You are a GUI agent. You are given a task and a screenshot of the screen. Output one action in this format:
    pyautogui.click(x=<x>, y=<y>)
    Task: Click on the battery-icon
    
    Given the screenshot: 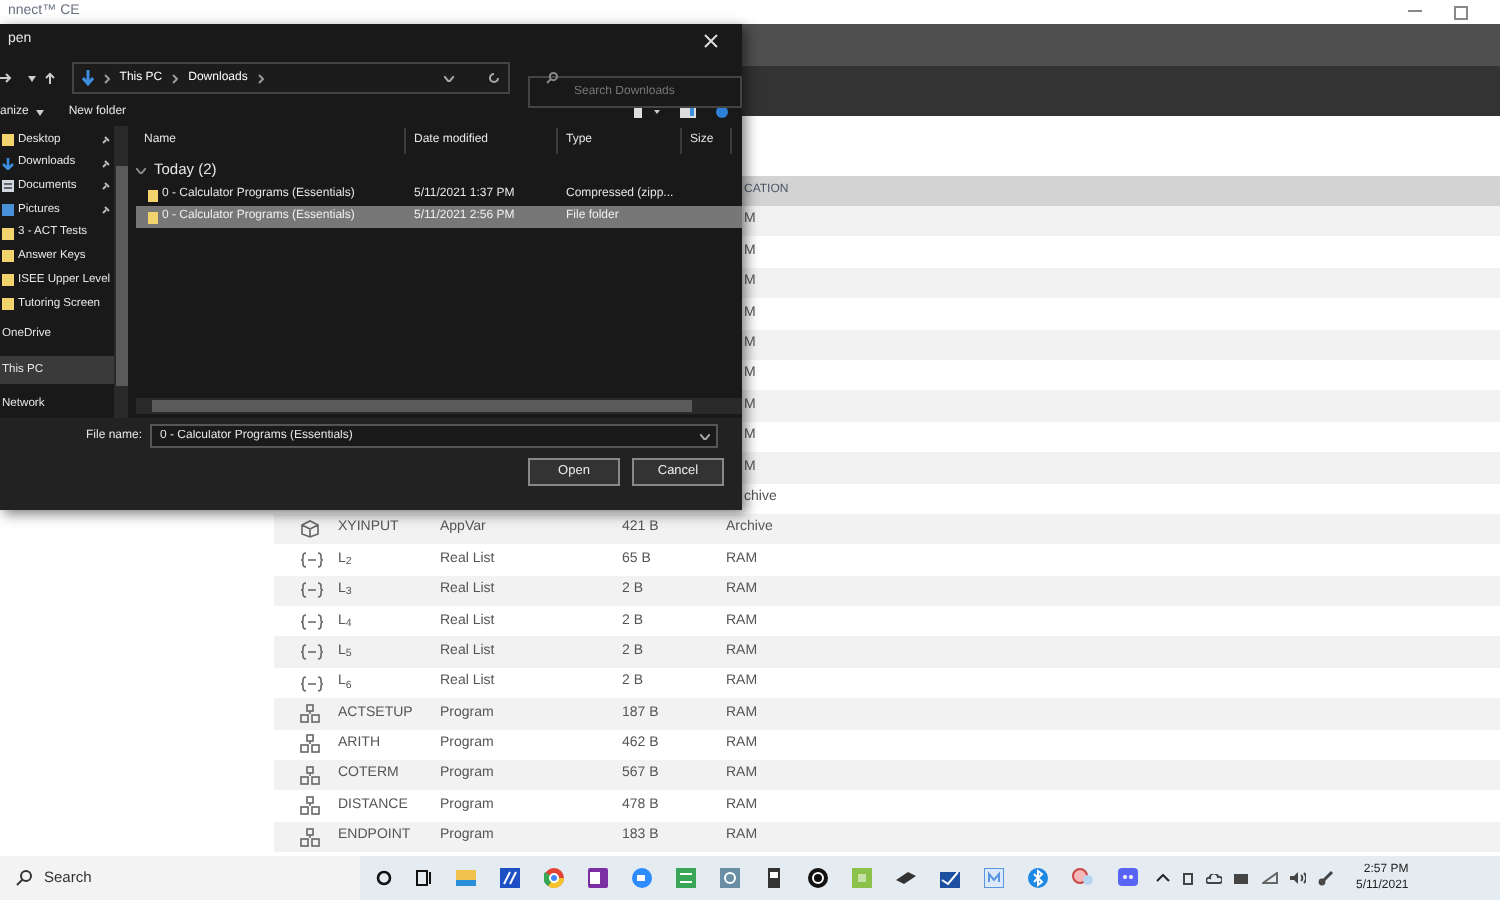 What is the action you would take?
    pyautogui.click(x=1242, y=878)
    